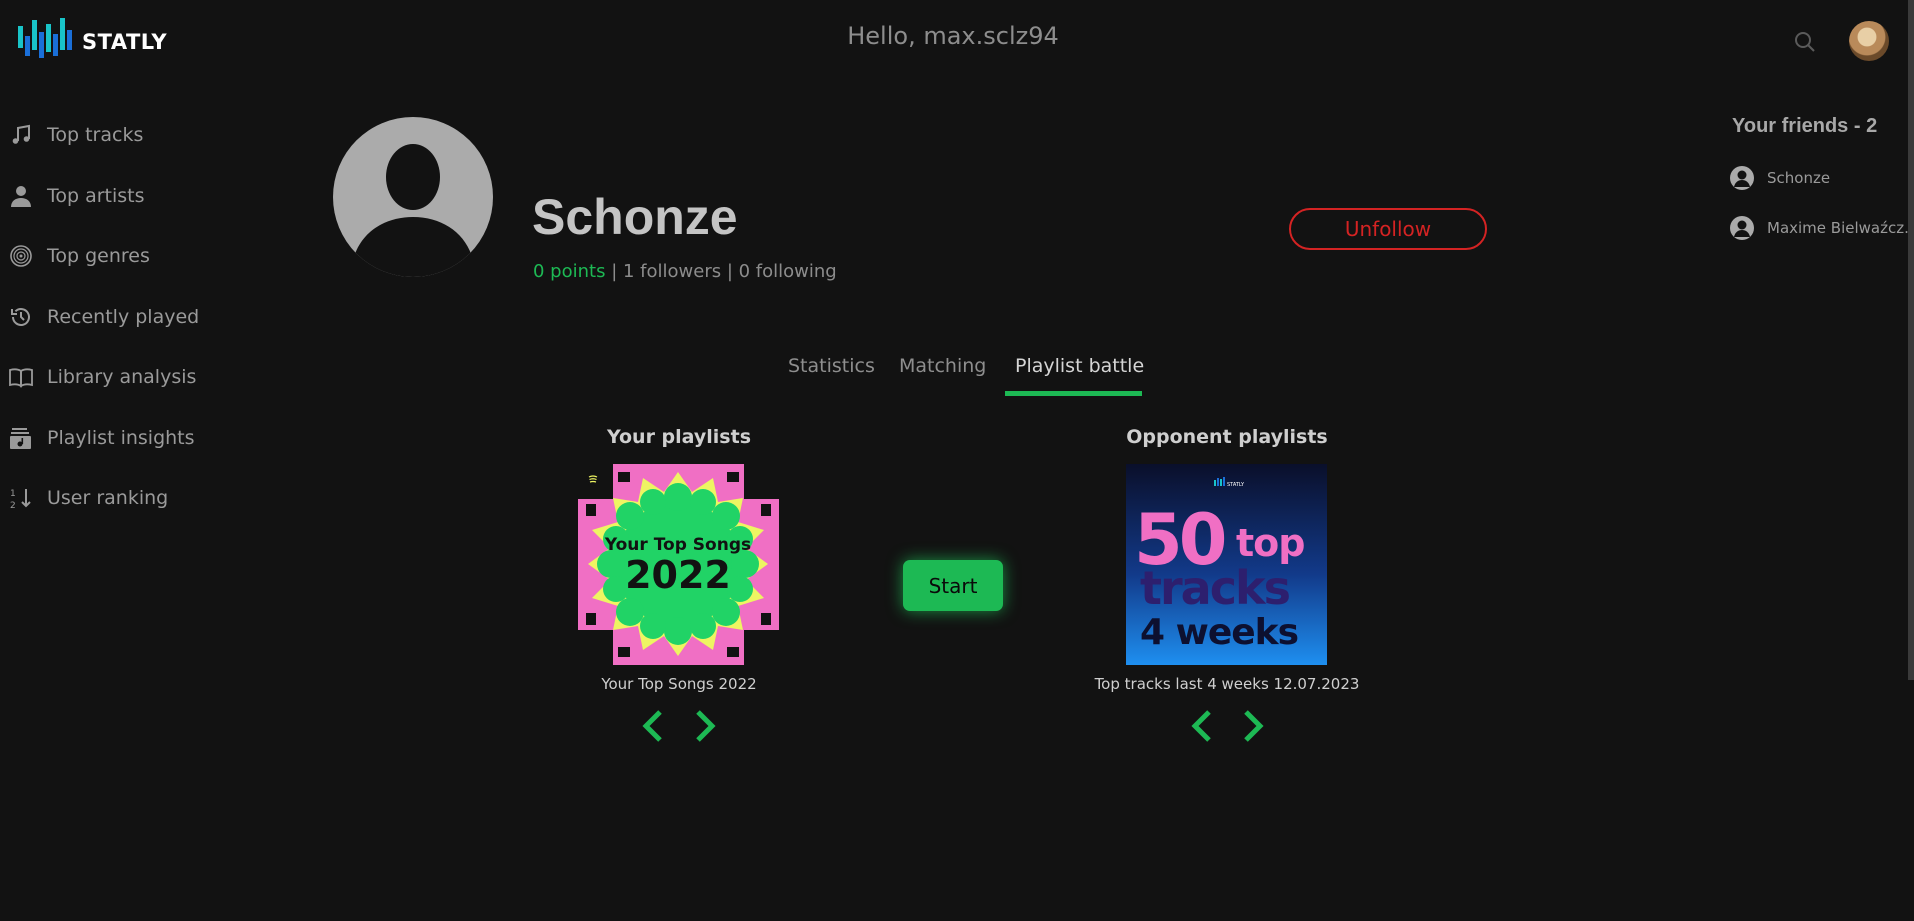 Image resolution: width=1914 pixels, height=921 pixels. I want to click on sidebar-item-top-tracks: Top tracks, so click(76, 135).